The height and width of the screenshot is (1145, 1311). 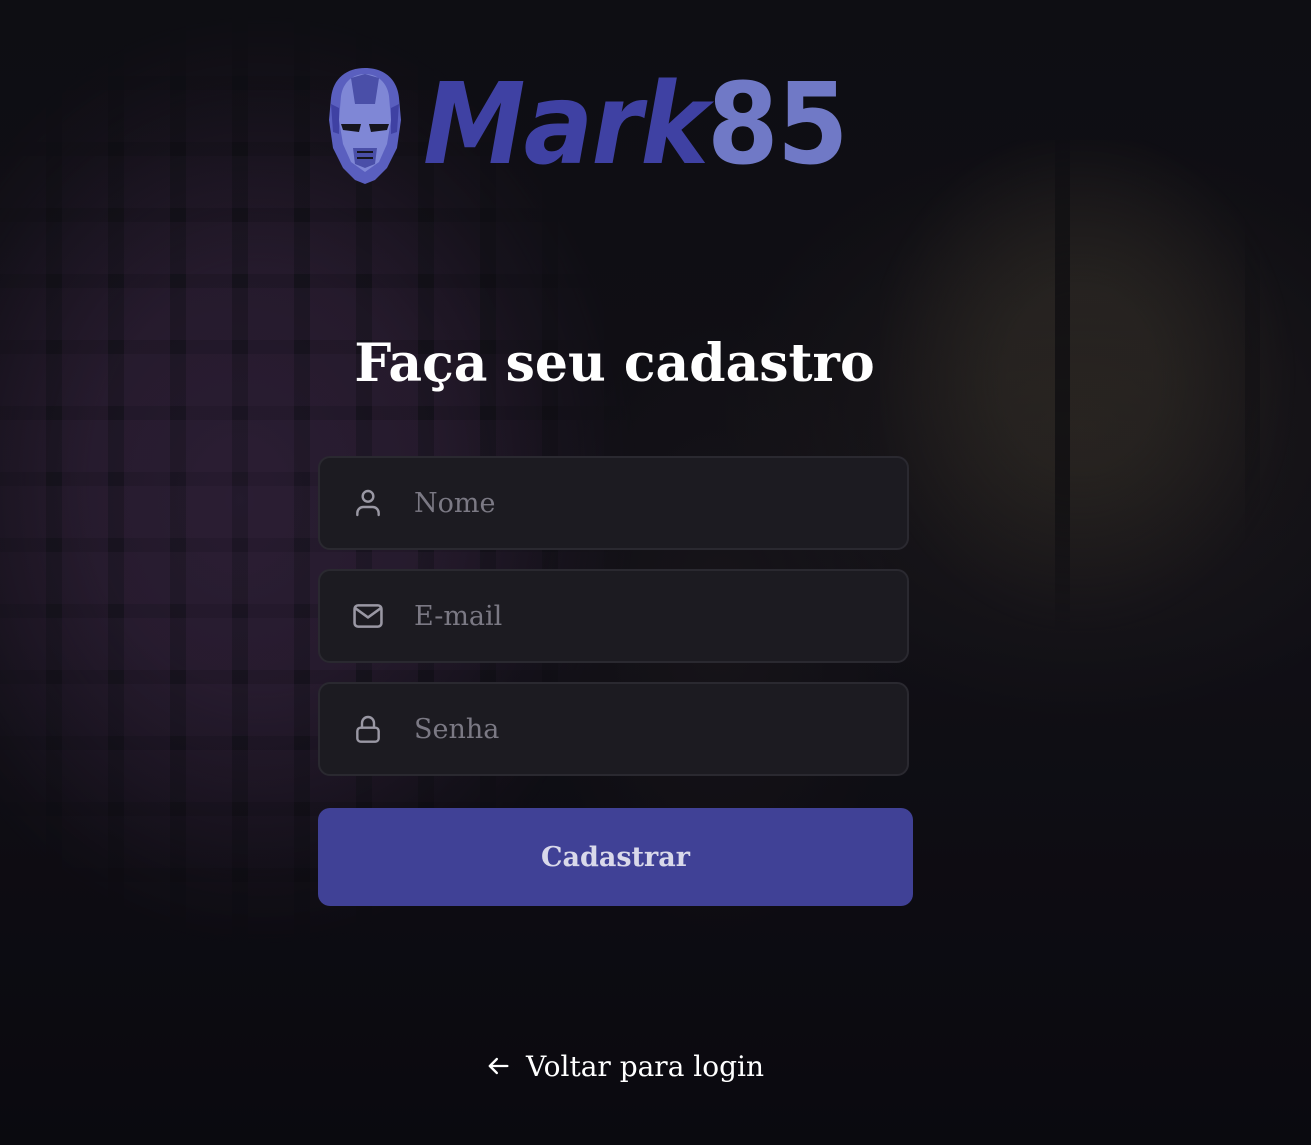 What do you see at coordinates (645, 1066) in the screenshot?
I see `back-link-label: Voltar para login` at bounding box center [645, 1066].